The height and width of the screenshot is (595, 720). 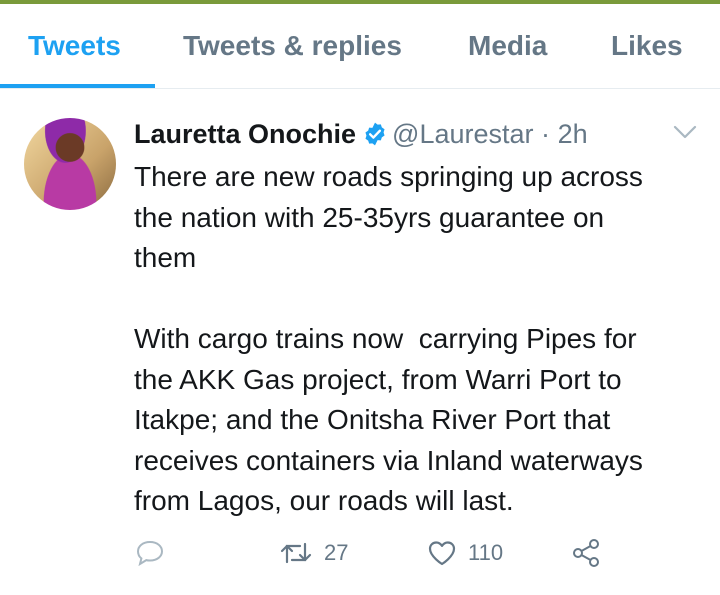 What do you see at coordinates (464, 553) in the screenshot?
I see `like-button: 110` at bounding box center [464, 553].